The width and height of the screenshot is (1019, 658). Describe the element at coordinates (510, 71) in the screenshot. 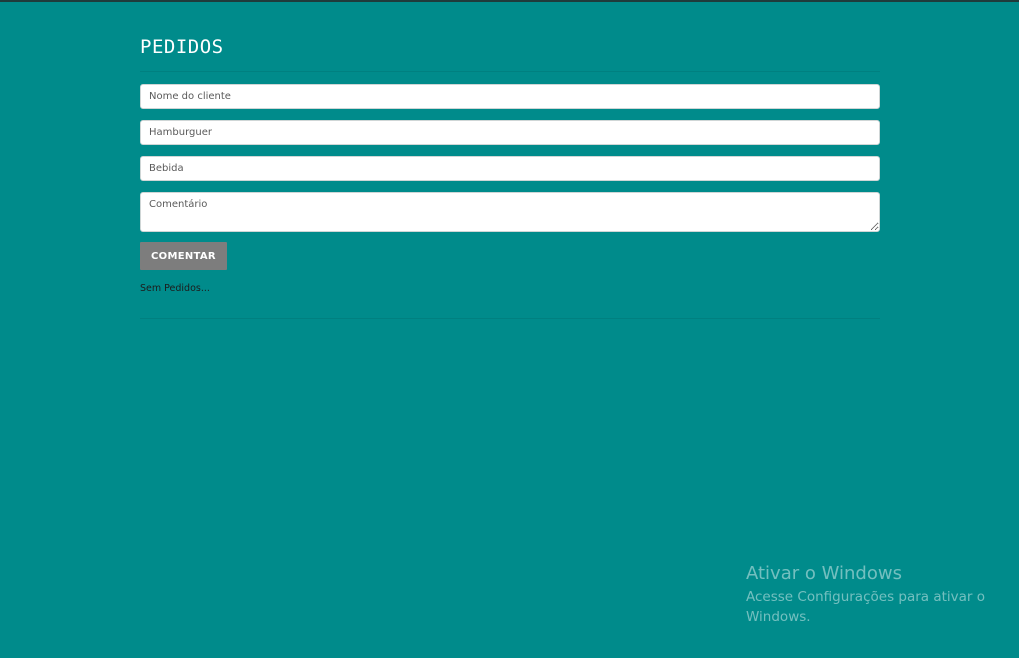

I see `title-divider` at that location.